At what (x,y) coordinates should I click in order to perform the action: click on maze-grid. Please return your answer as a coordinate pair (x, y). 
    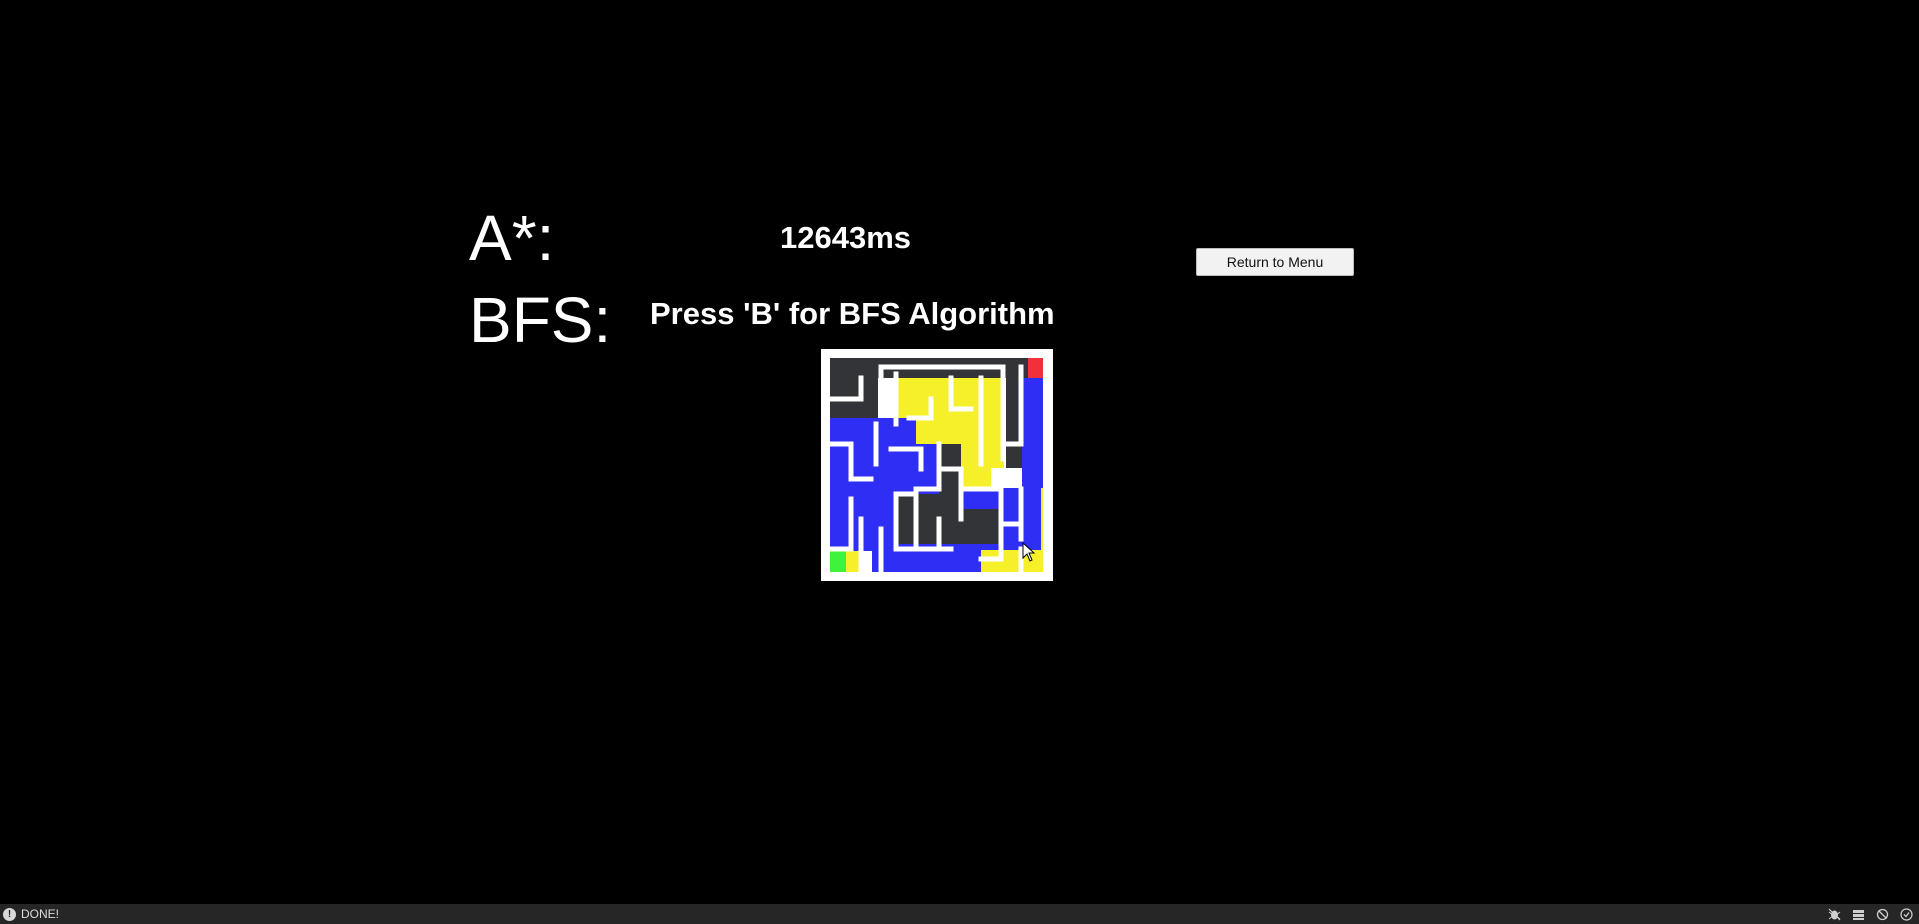
    Looking at the image, I should click on (937, 465).